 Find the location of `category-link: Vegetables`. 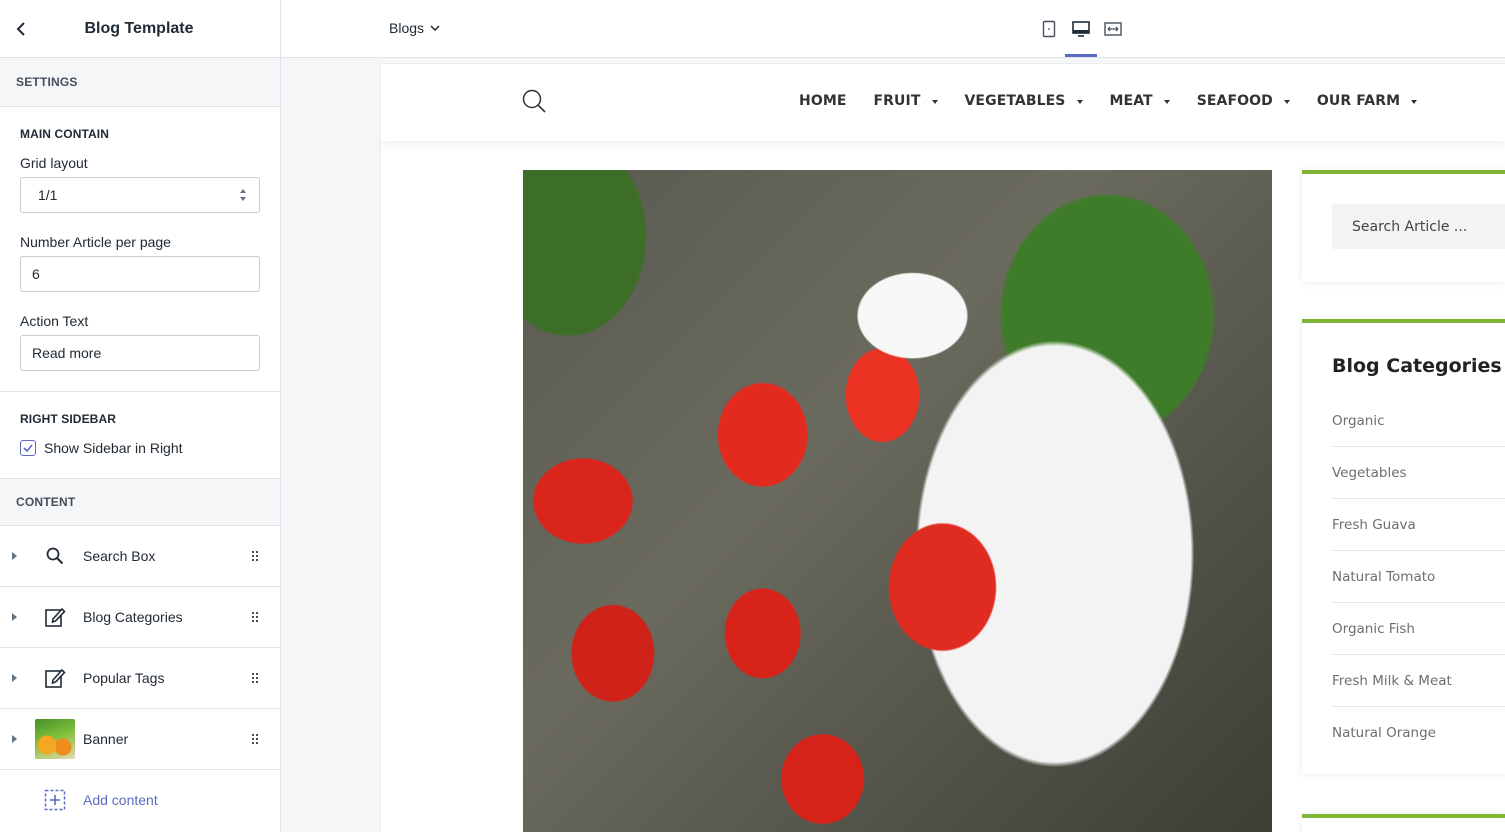

category-link: Vegetables is located at coordinates (1418, 473).